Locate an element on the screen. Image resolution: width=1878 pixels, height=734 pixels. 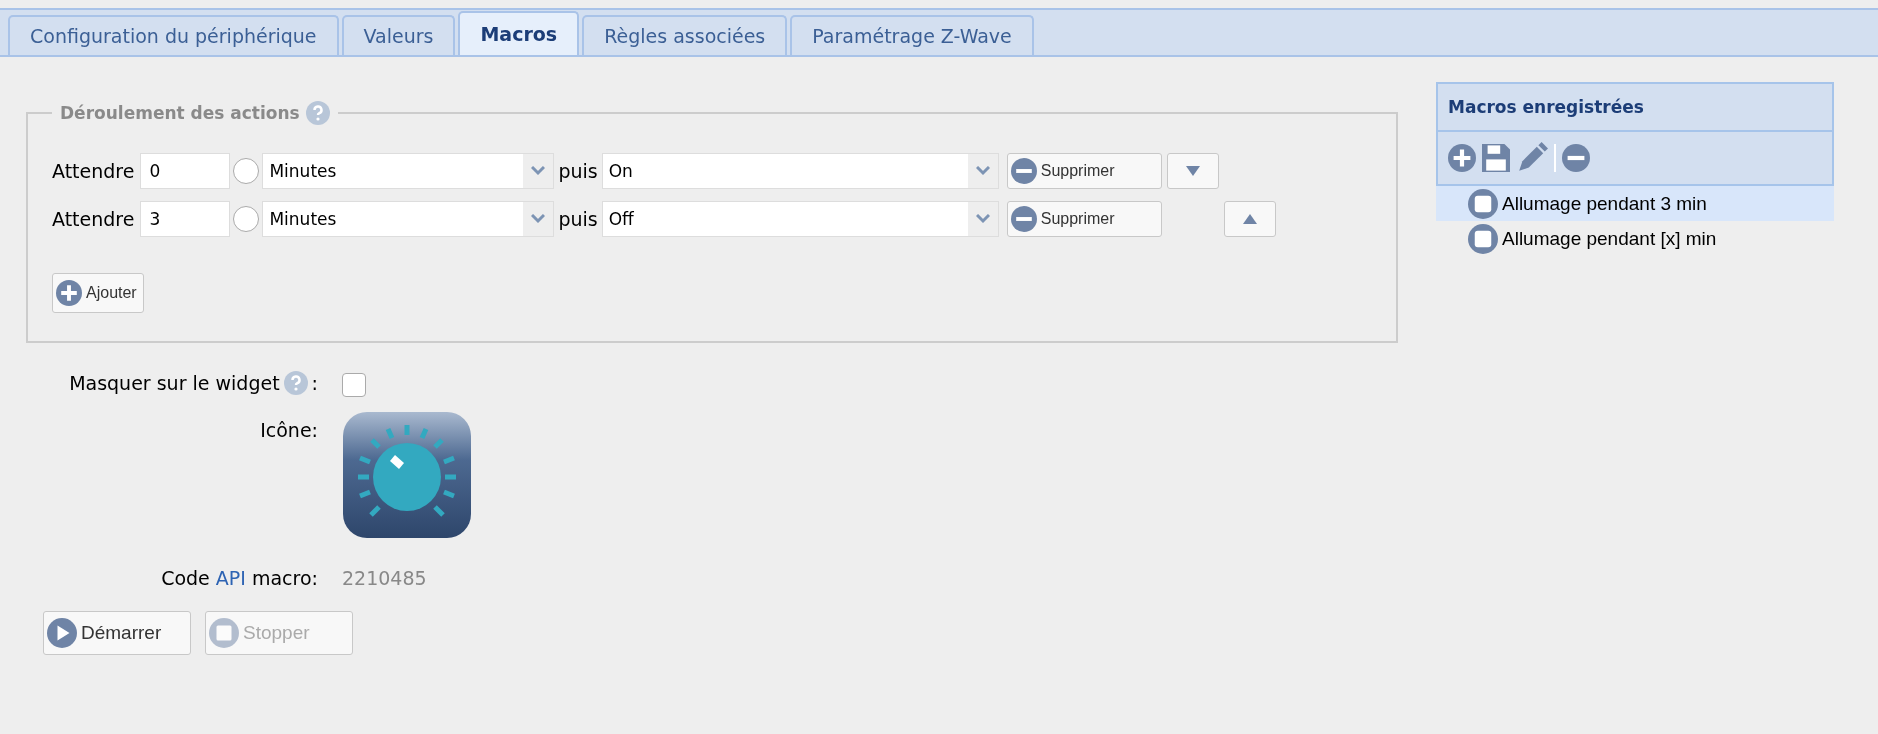
move-up-button is located at coordinates (1249, 219).